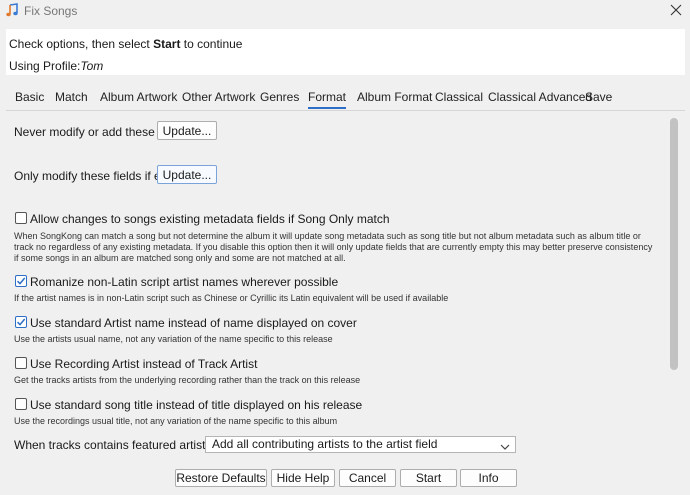  Describe the element at coordinates (505, 447) in the screenshot. I see `chevron-down-icon` at that location.